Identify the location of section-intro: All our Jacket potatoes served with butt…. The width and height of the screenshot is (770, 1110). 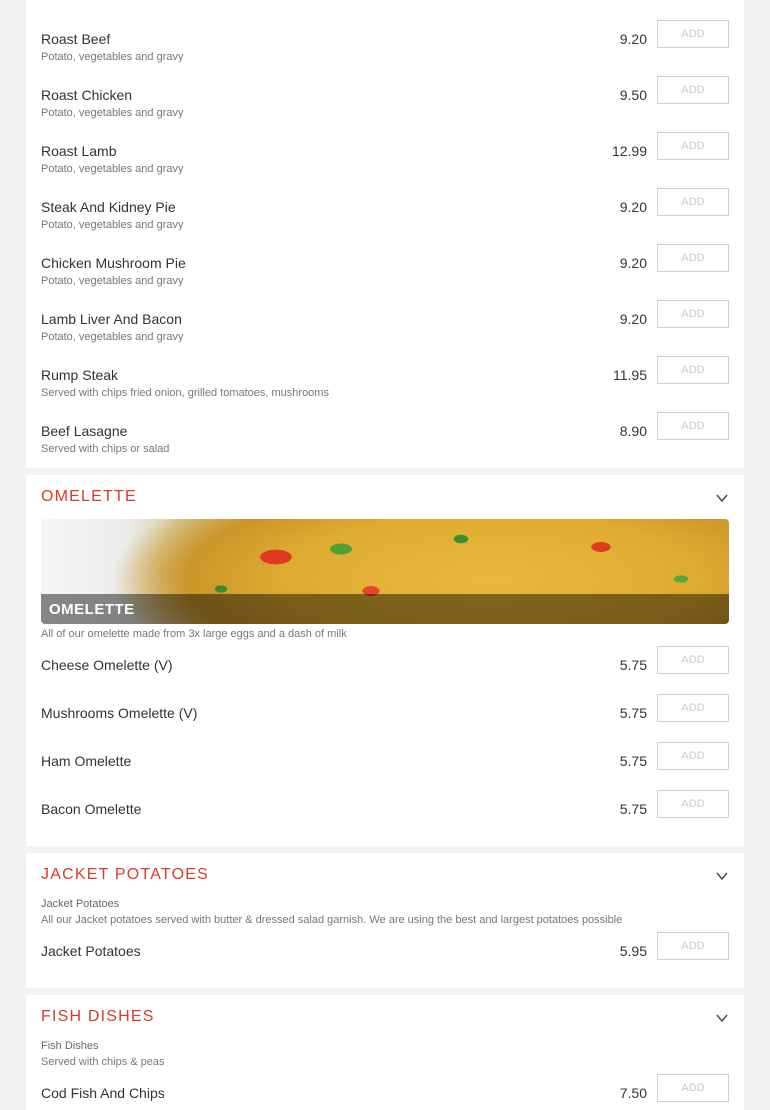
(332, 920).